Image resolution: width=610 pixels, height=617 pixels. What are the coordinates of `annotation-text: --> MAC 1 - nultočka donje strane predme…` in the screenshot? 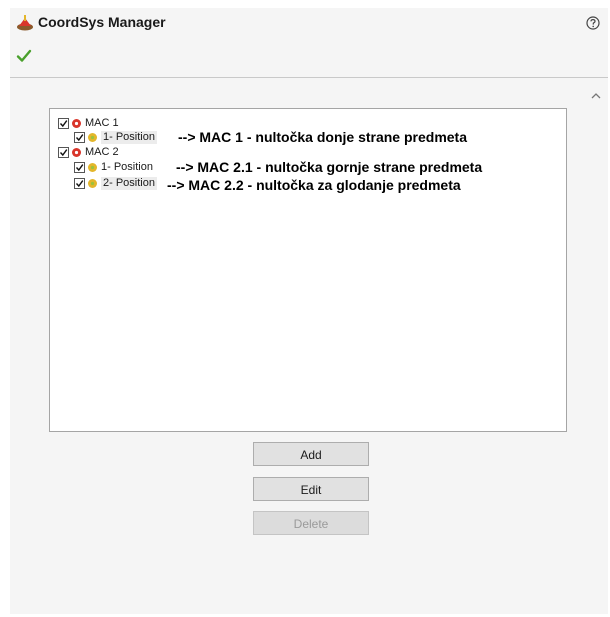 It's located at (322, 137).